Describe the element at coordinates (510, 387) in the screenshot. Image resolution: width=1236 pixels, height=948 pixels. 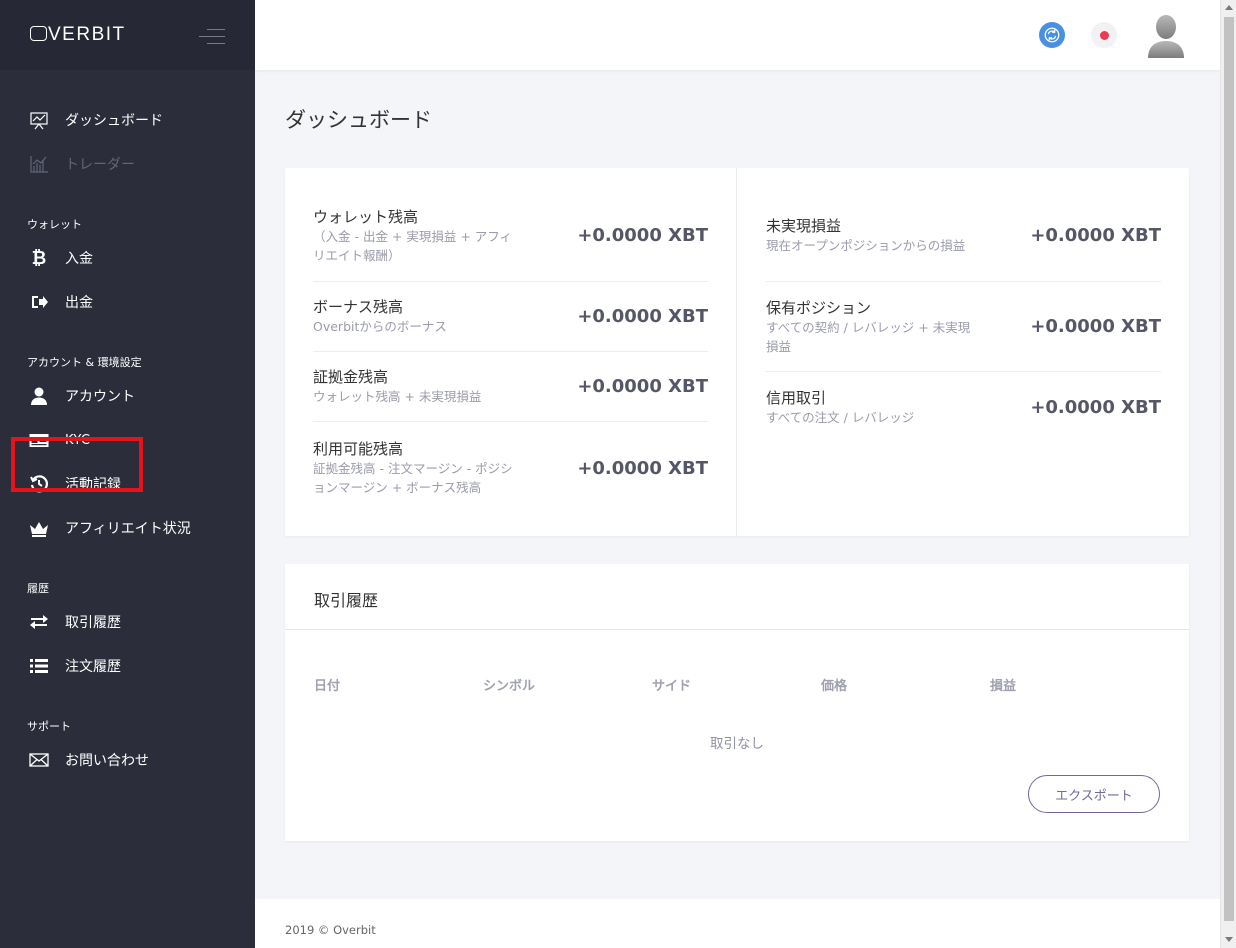
I see `balance-row-margin: 証拠金残高 ウォレット残高 + 未実現損益 +0.0000 XBT` at that location.